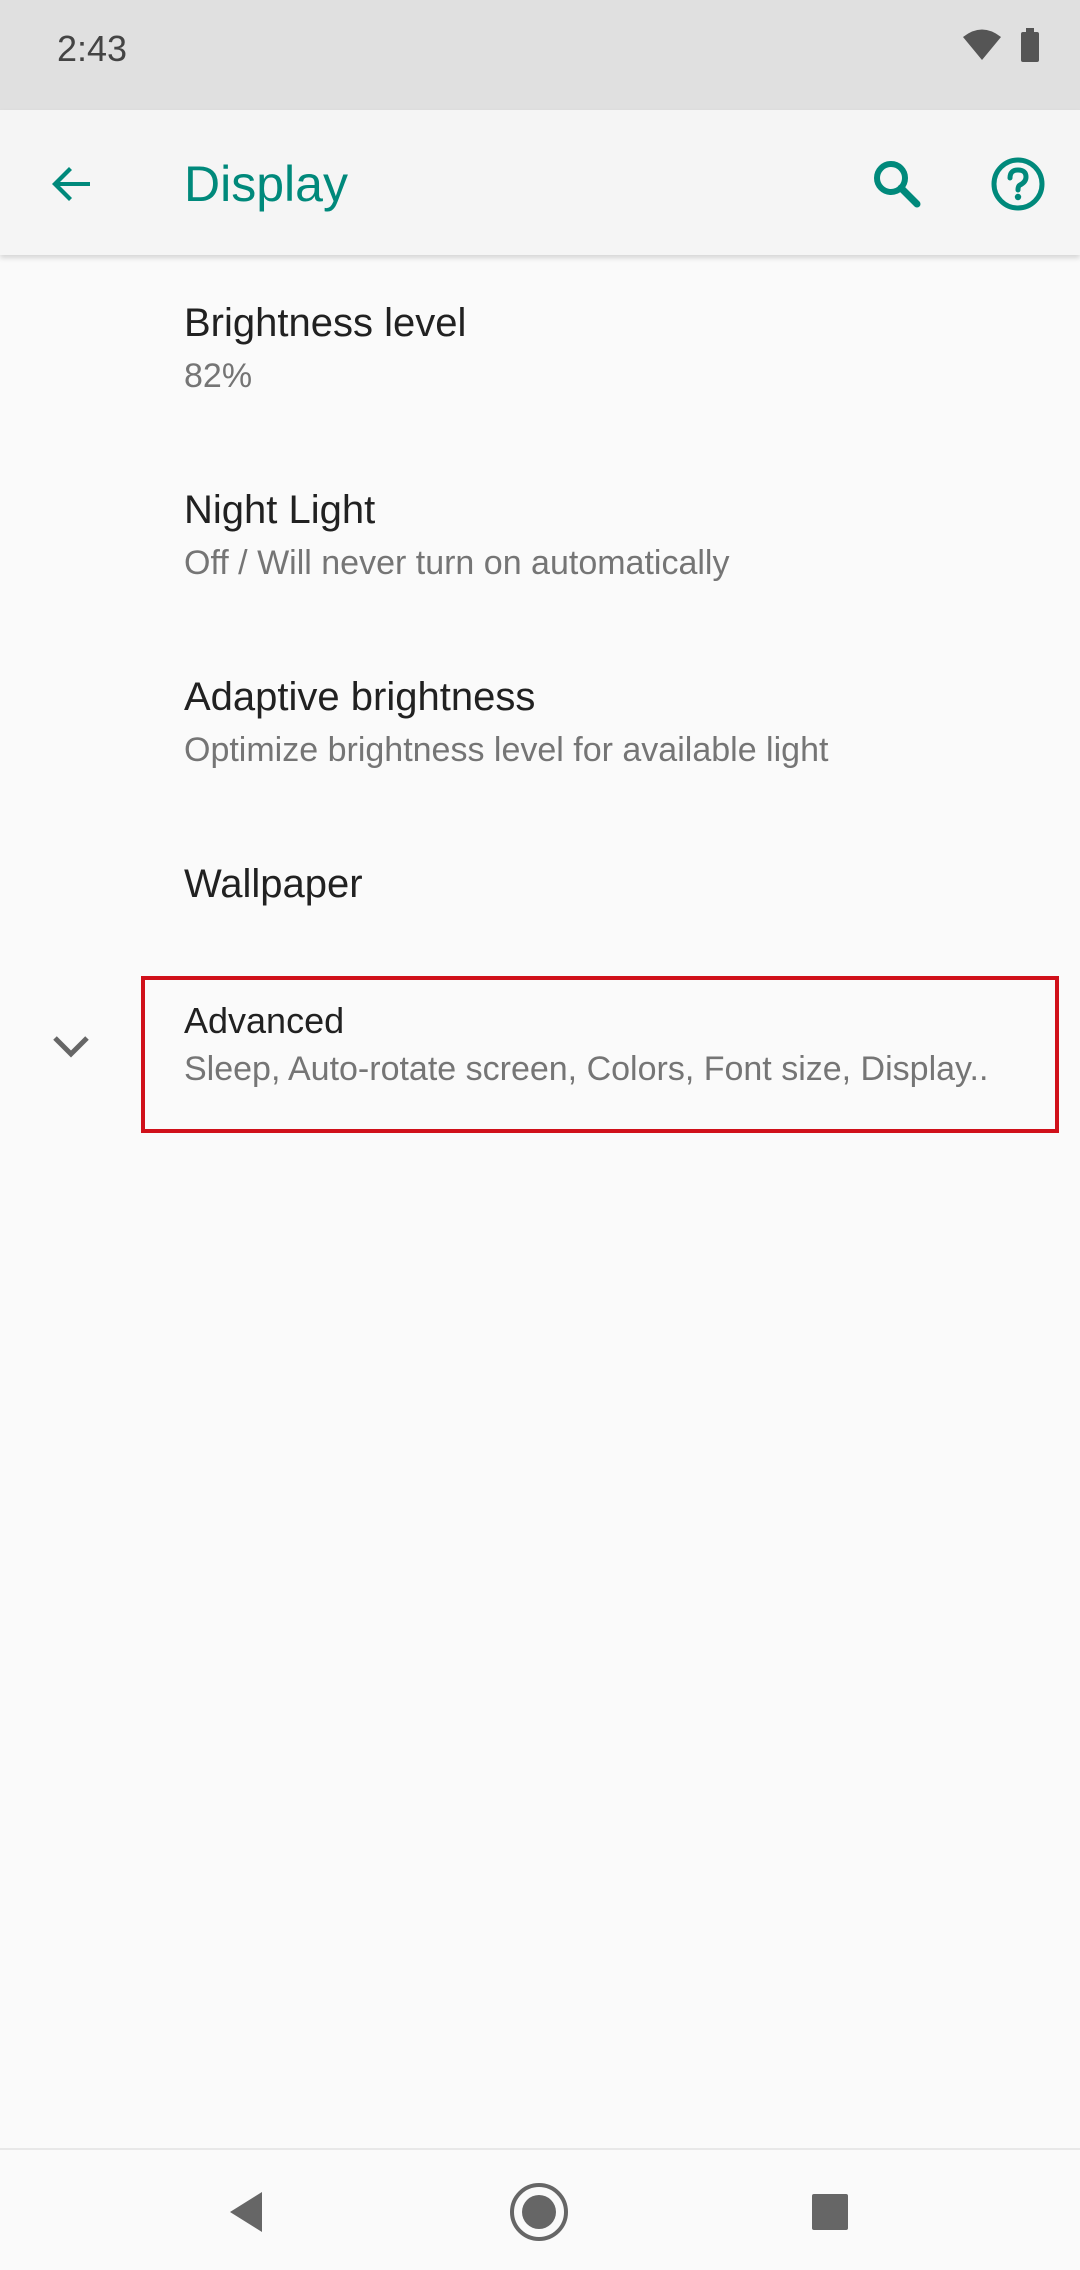  I want to click on item-title: Adaptive brightness, so click(360, 697).